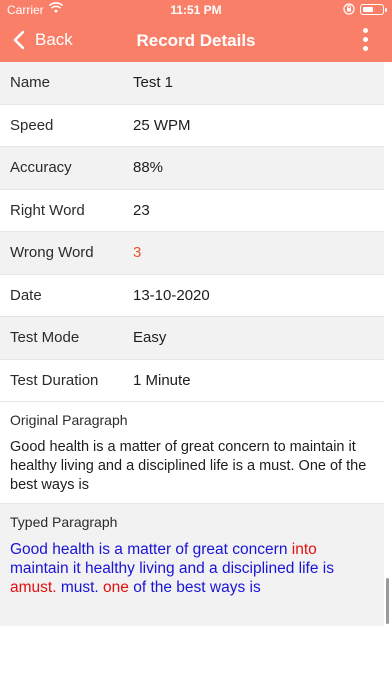 This screenshot has height=696, width=392. I want to click on detail-value: 13-10-2020, so click(171, 295).